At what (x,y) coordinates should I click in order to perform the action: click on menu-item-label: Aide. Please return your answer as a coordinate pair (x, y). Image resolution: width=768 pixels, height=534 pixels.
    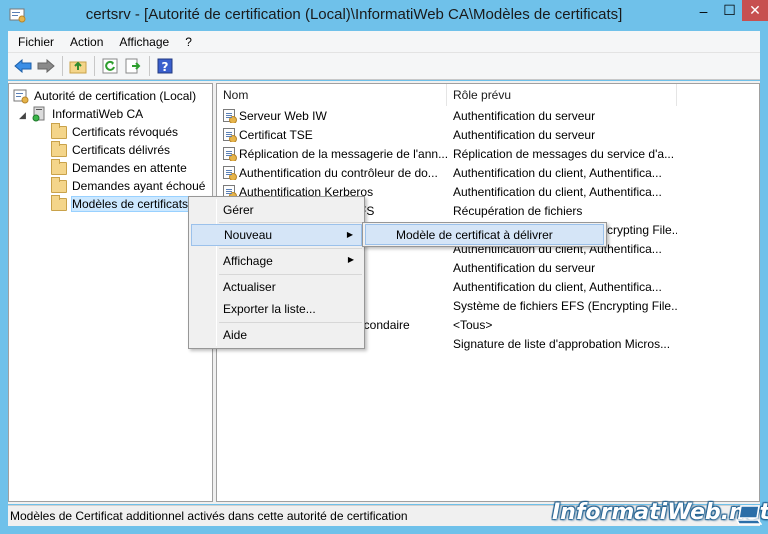
    Looking at the image, I should click on (235, 335).